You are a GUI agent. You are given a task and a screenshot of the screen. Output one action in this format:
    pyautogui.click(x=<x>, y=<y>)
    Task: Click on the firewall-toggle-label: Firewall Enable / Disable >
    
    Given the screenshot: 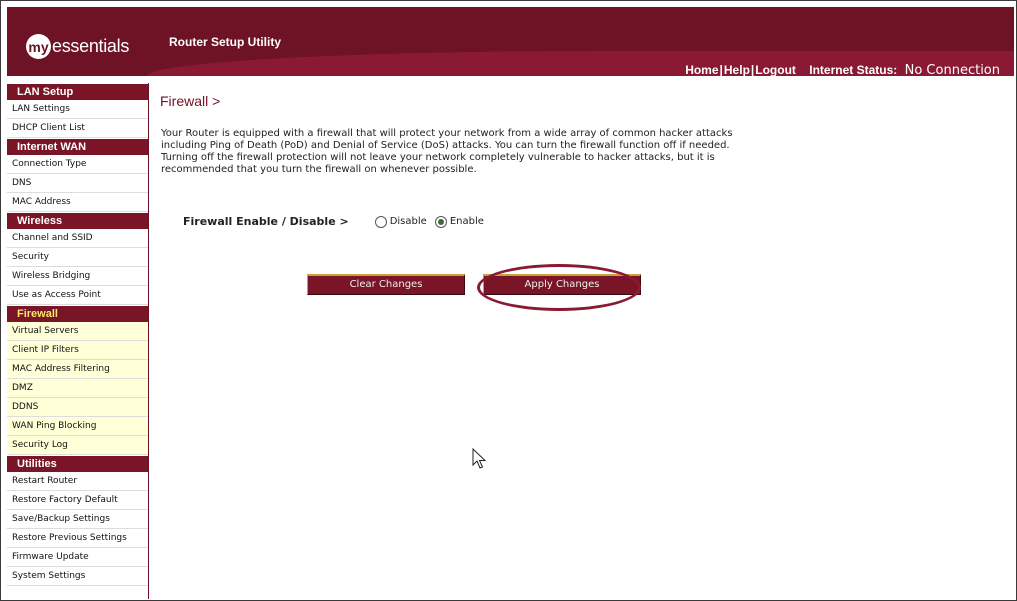 What is the action you would take?
    pyautogui.click(x=266, y=221)
    